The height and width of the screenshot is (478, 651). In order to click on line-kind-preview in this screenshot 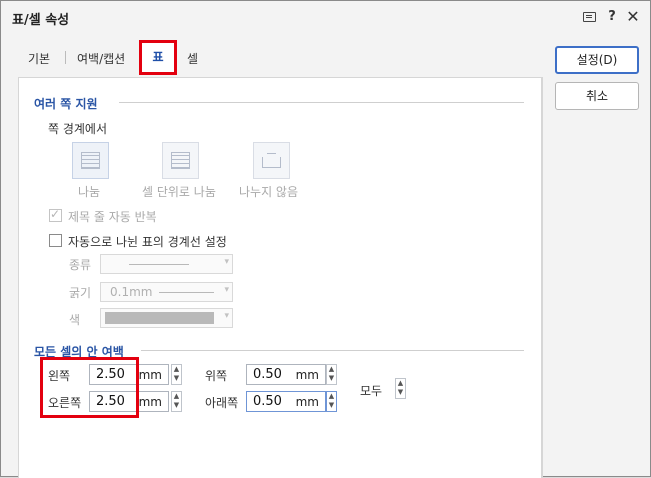, I will do `click(159, 264)`.